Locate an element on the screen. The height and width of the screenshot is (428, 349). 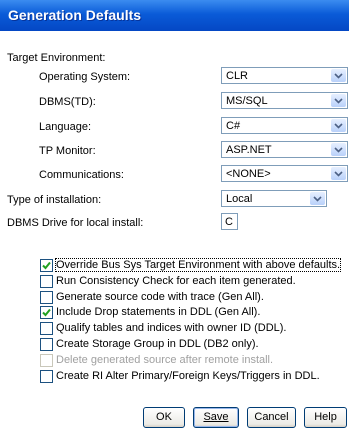
dbms-select: MS/SQL is located at coordinates (284, 100).